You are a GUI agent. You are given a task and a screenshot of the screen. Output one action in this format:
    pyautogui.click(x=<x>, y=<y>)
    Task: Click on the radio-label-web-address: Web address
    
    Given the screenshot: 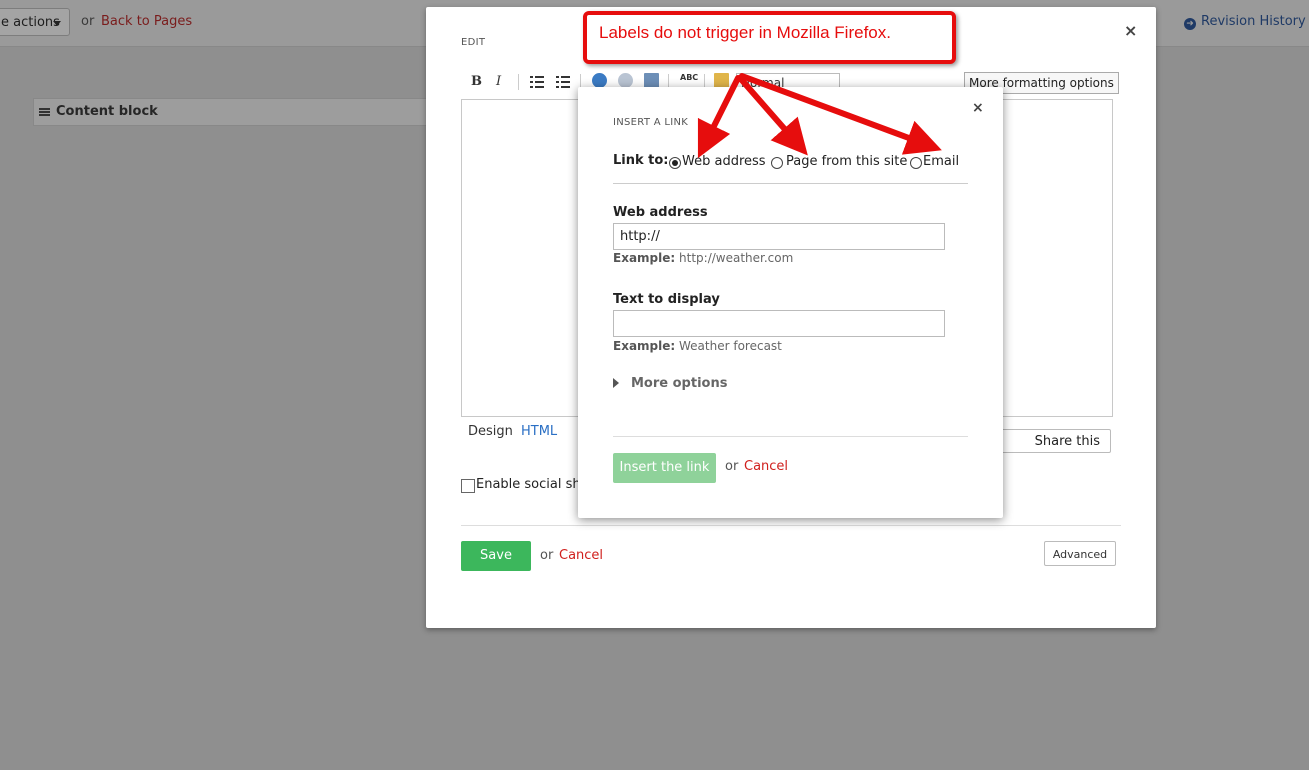 What is the action you would take?
    pyautogui.click(x=724, y=161)
    